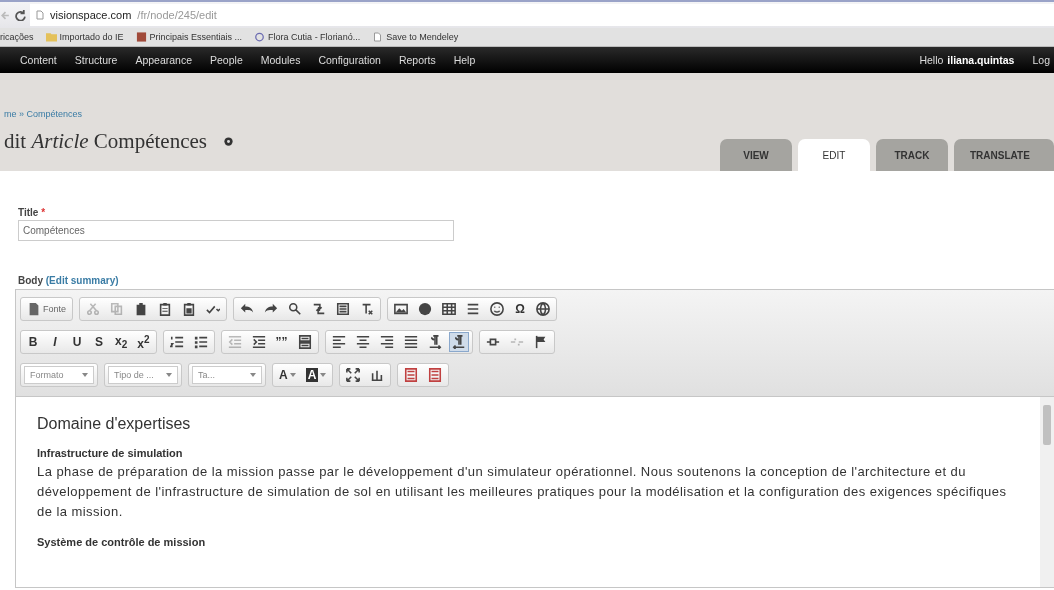 This screenshot has height=590, width=1054. What do you see at coordinates (117, 309) in the screenshot?
I see `copy-icon` at bounding box center [117, 309].